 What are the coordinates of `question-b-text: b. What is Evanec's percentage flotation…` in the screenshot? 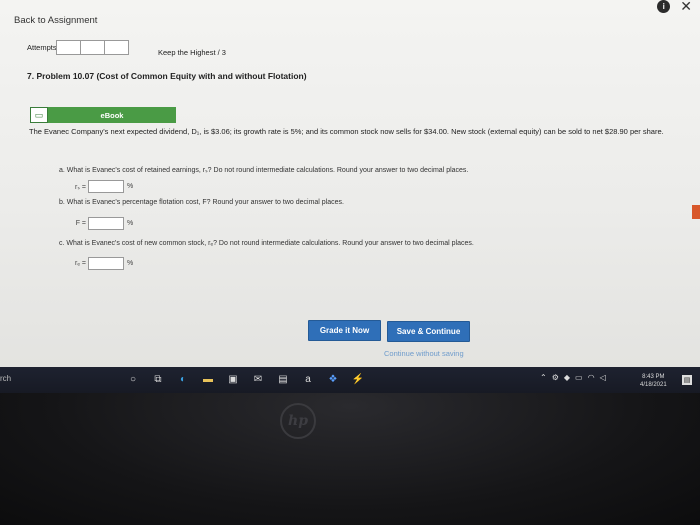 It's located at (201, 202).